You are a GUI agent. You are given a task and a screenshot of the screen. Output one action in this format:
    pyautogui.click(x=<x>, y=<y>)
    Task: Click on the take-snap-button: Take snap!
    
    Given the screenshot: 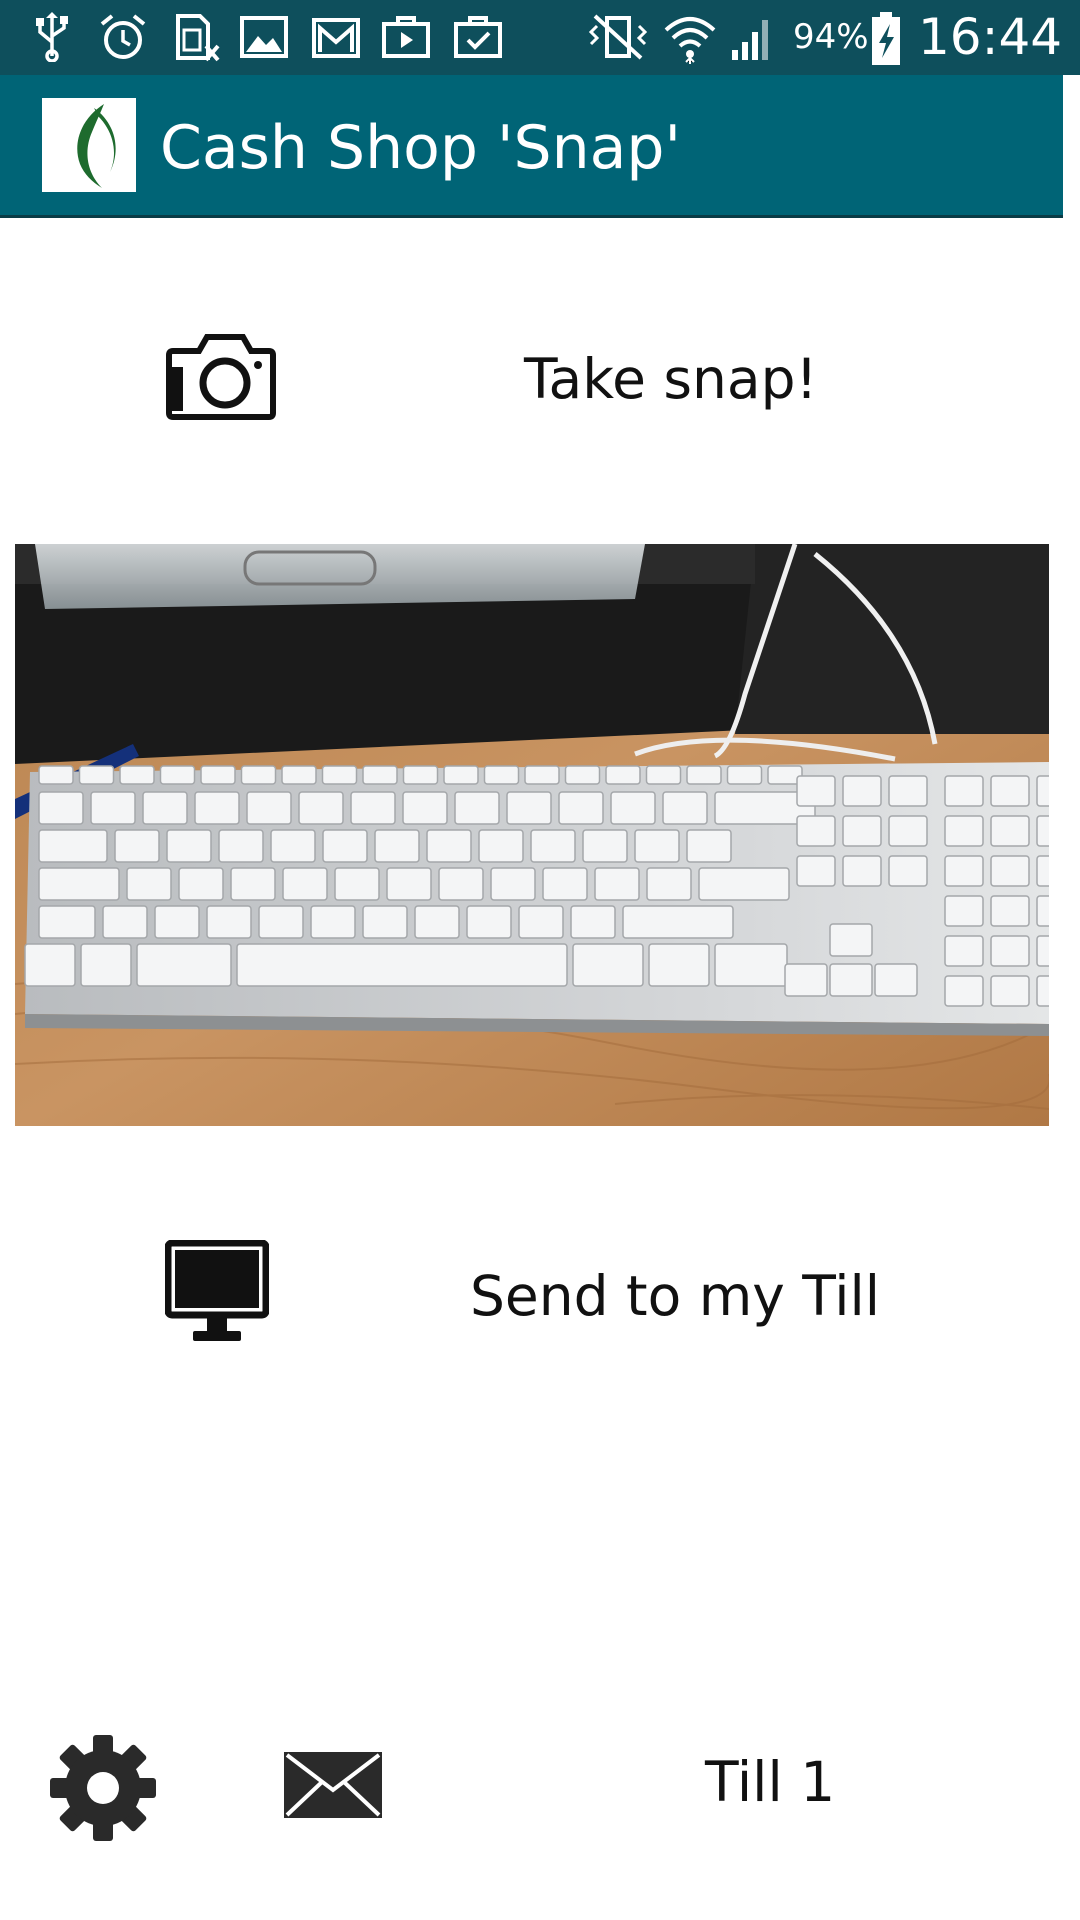 What is the action you would take?
    pyautogui.click(x=531, y=380)
    